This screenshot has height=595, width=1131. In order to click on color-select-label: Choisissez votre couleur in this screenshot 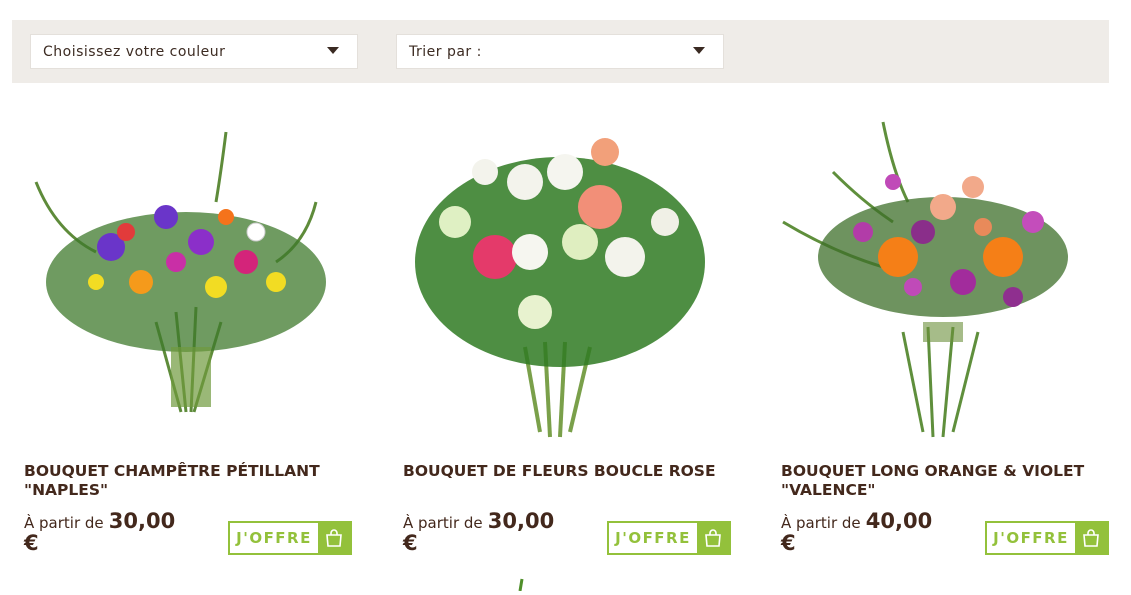, I will do `click(134, 51)`.